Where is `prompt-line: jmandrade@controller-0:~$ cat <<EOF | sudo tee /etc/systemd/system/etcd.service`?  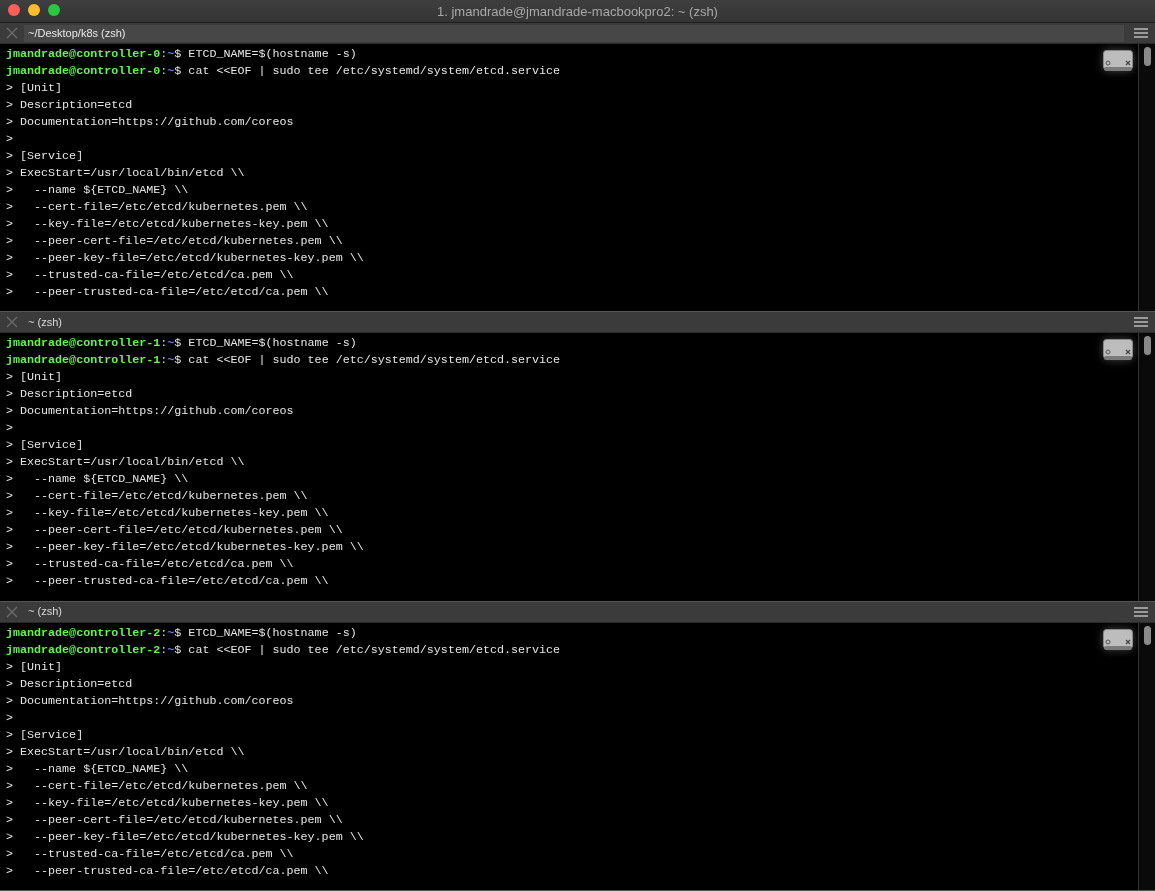
prompt-line: jmandrade@controller-0:~$ cat <<EOF | sudo tee /etc/systemd/system/etcd.service is located at coordinates (284, 71).